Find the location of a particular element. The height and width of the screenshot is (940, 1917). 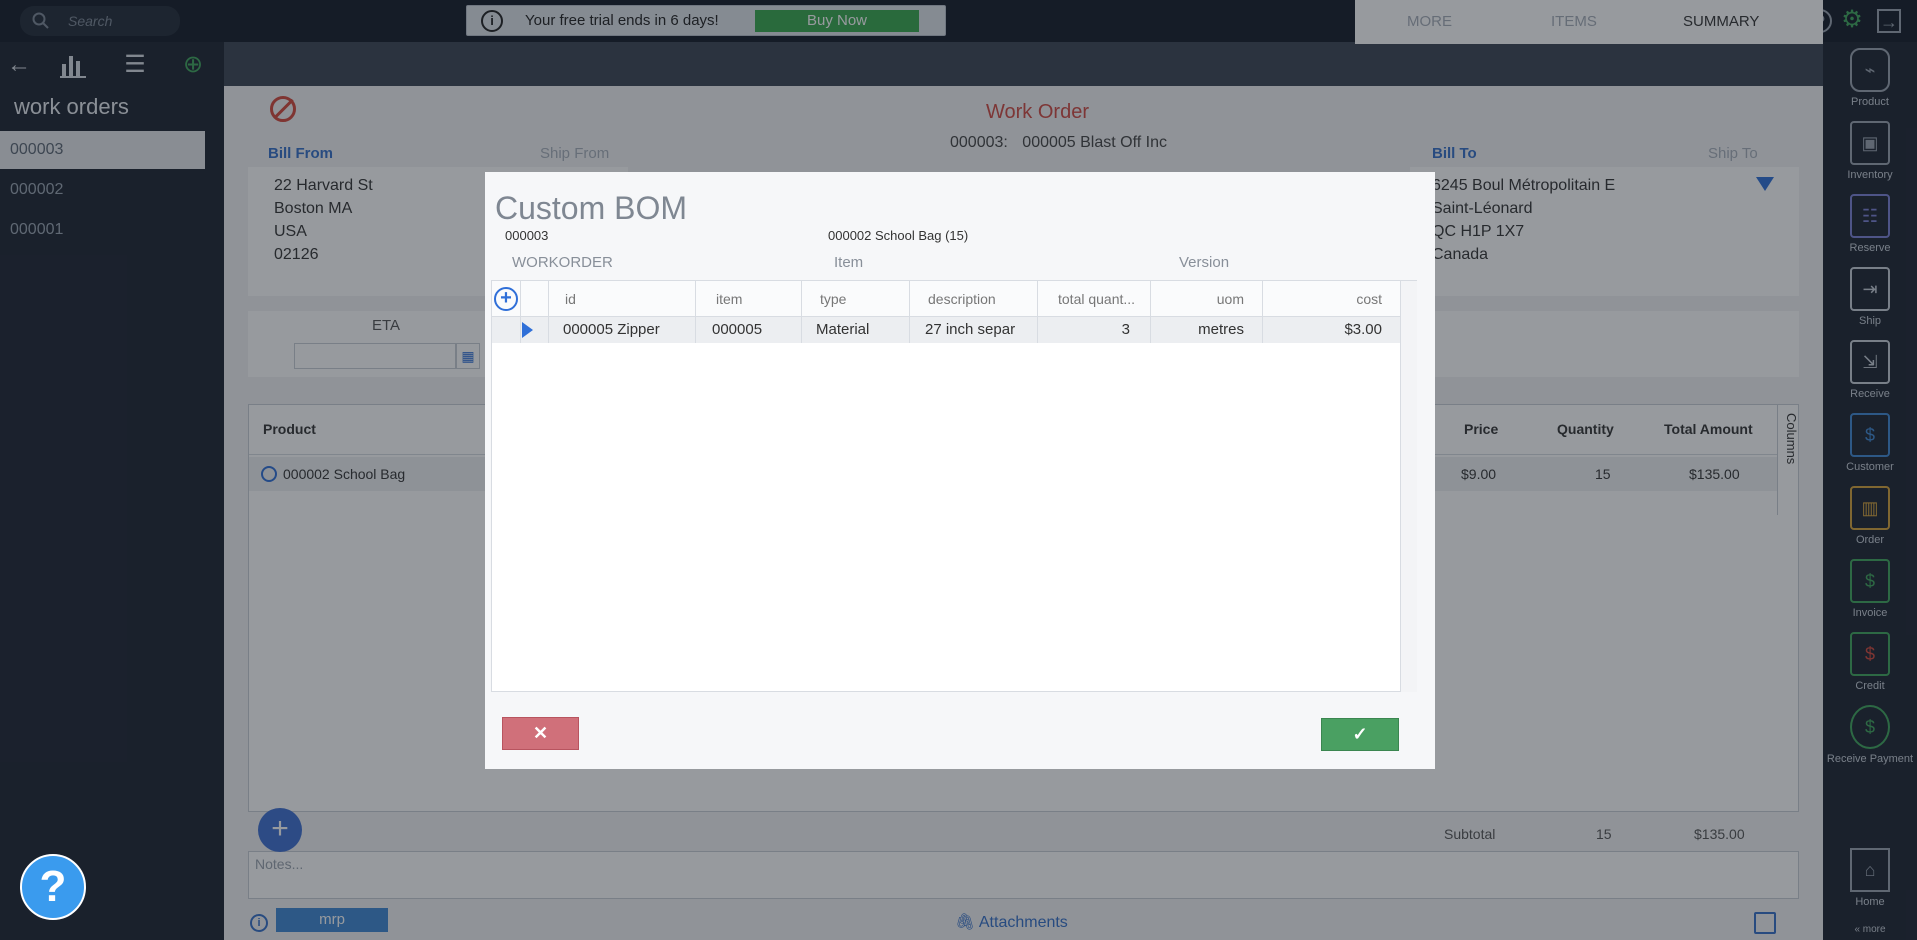

cell-total-quantity: 3 is located at coordinates (1093, 330).